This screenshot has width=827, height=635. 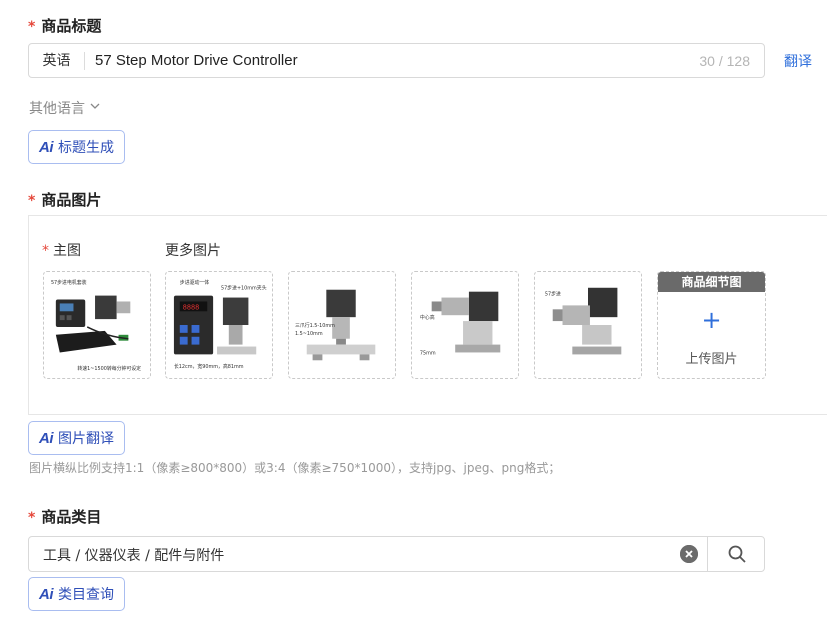 What do you see at coordinates (57, 60) in the screenshot?
I see `language-label: 英语` at bounding box center [57, 60].